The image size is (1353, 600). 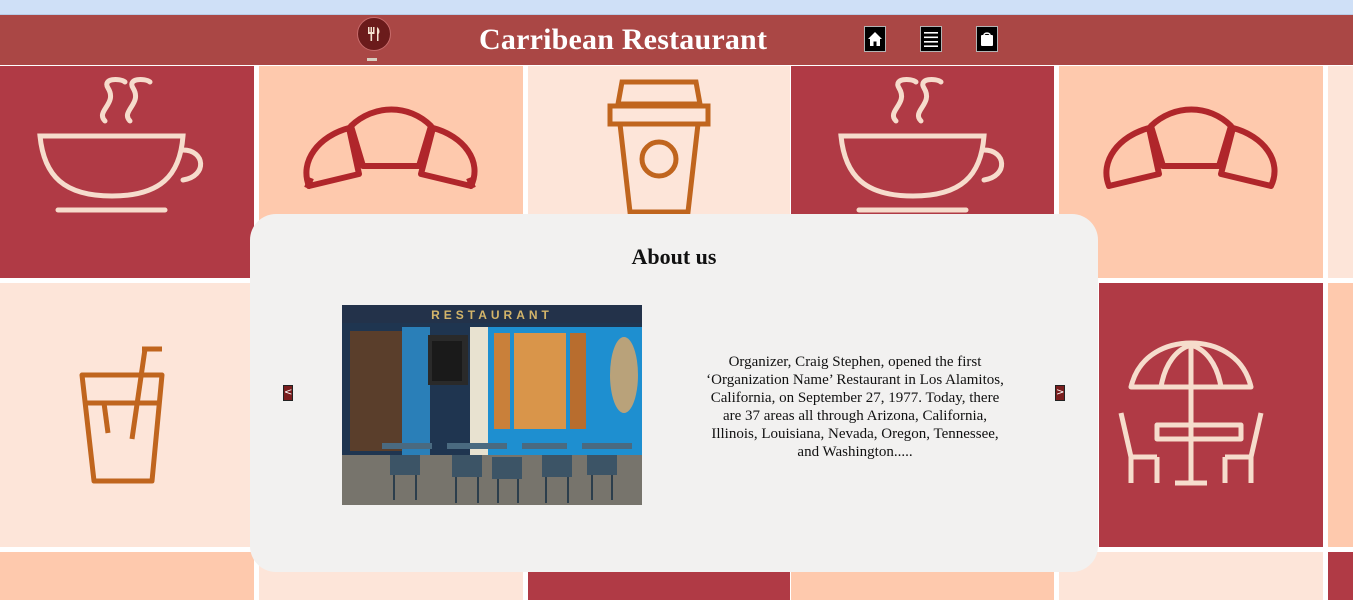 I want to click on site-header: Carribean Restaurant, so click(x=676, y=40).